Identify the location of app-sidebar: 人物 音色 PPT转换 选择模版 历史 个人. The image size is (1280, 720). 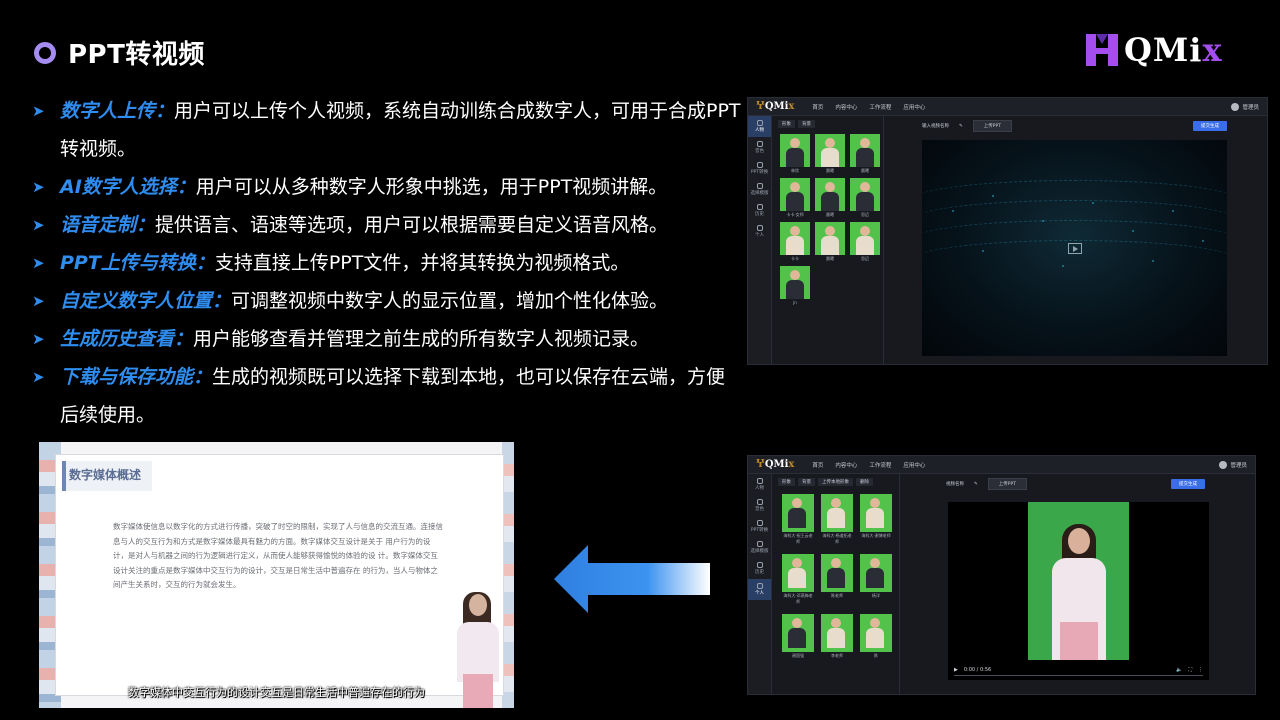
(760, 584).